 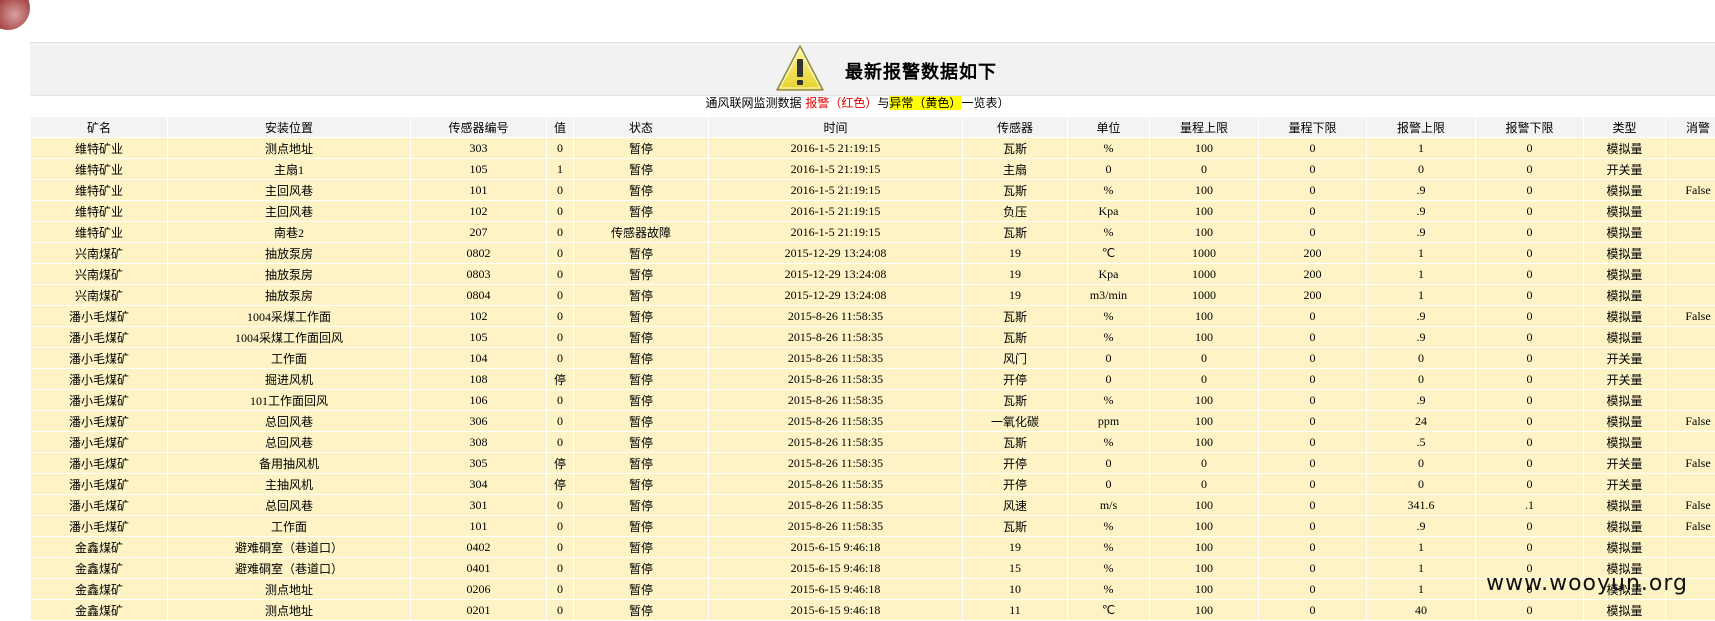 I want to click on column-header-mine-name: 矿名, so click(x=99, y=127).